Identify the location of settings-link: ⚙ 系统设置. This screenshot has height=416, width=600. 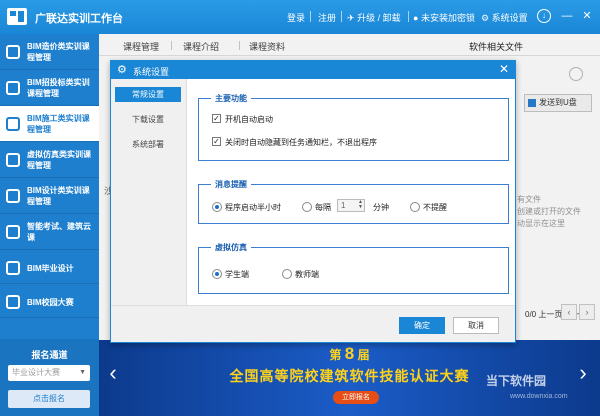
(504, 17).